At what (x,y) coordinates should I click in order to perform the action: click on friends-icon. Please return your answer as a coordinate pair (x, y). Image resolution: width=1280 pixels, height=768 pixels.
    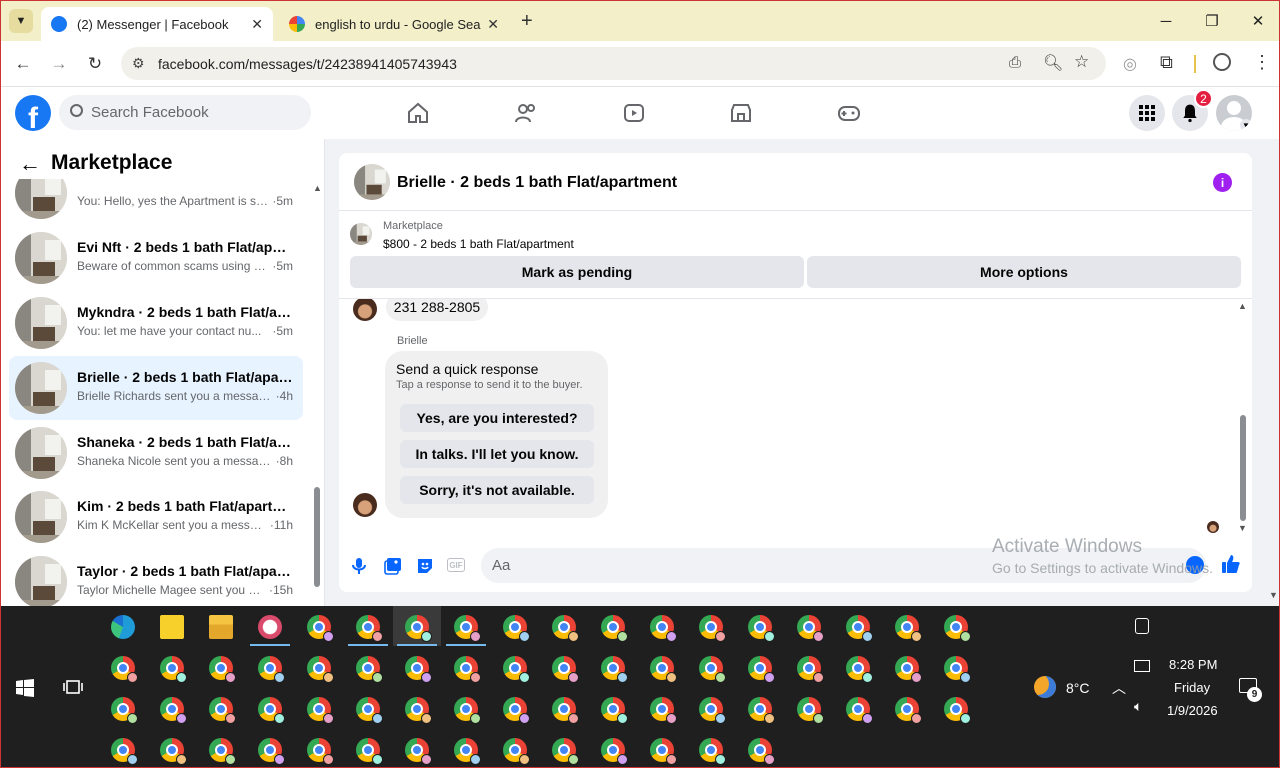
    Looking at the image, I should click on (526, 113).